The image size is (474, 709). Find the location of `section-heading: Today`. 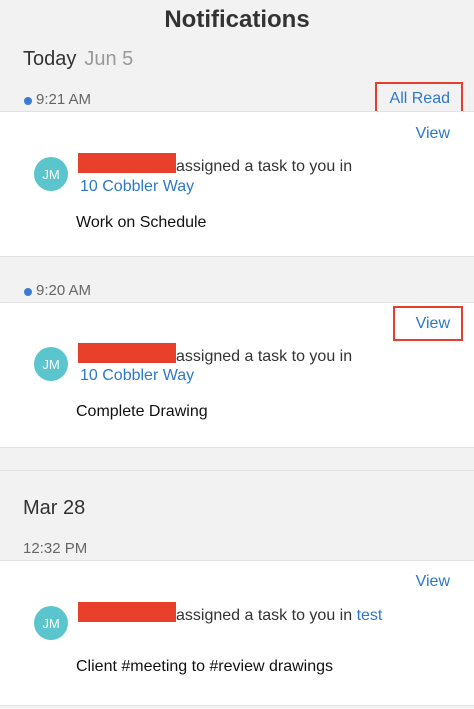

section-heading: Today is located at coordinates (50, 59).